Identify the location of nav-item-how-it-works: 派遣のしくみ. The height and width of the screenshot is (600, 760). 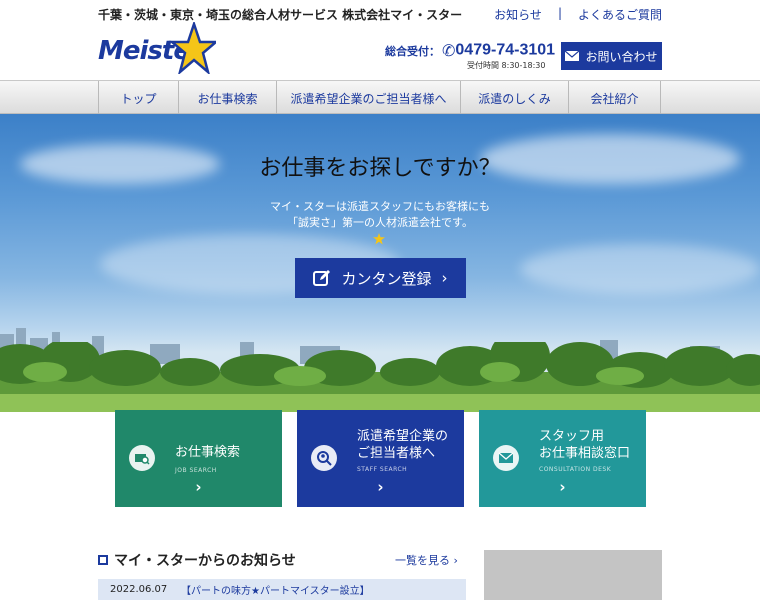
(514, 98).